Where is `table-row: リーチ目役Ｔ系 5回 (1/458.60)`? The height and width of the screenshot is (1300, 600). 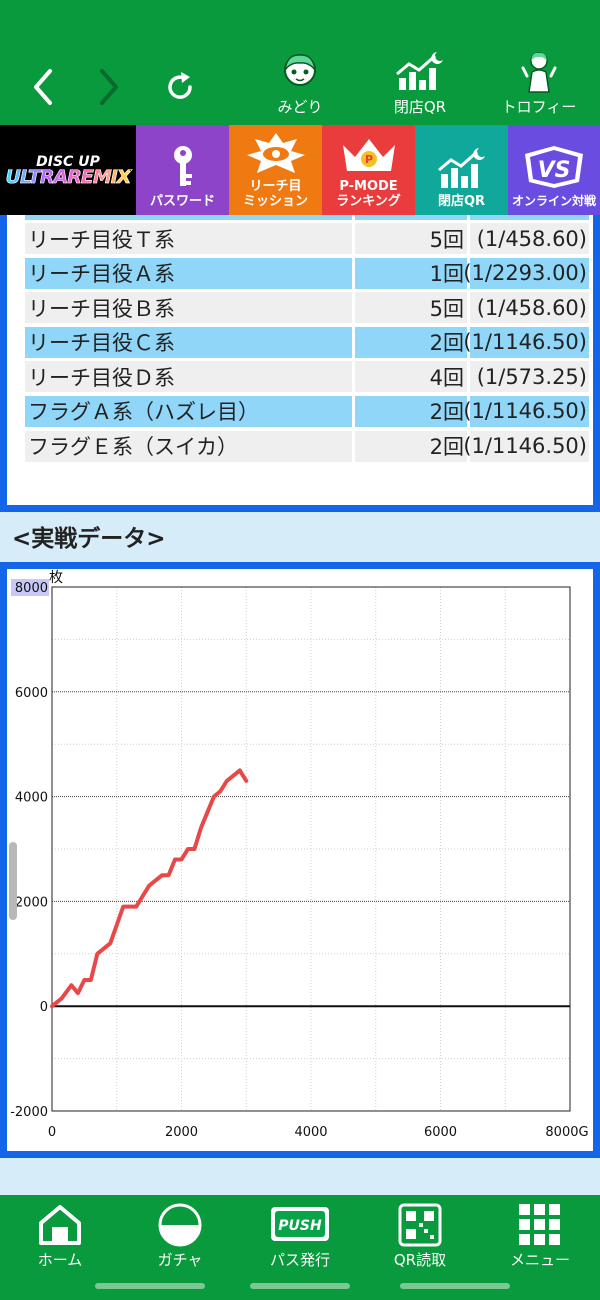
table-row: リーチ目役Ｔ系 5回 (1/458.60) is located at coordinates (307, 238).